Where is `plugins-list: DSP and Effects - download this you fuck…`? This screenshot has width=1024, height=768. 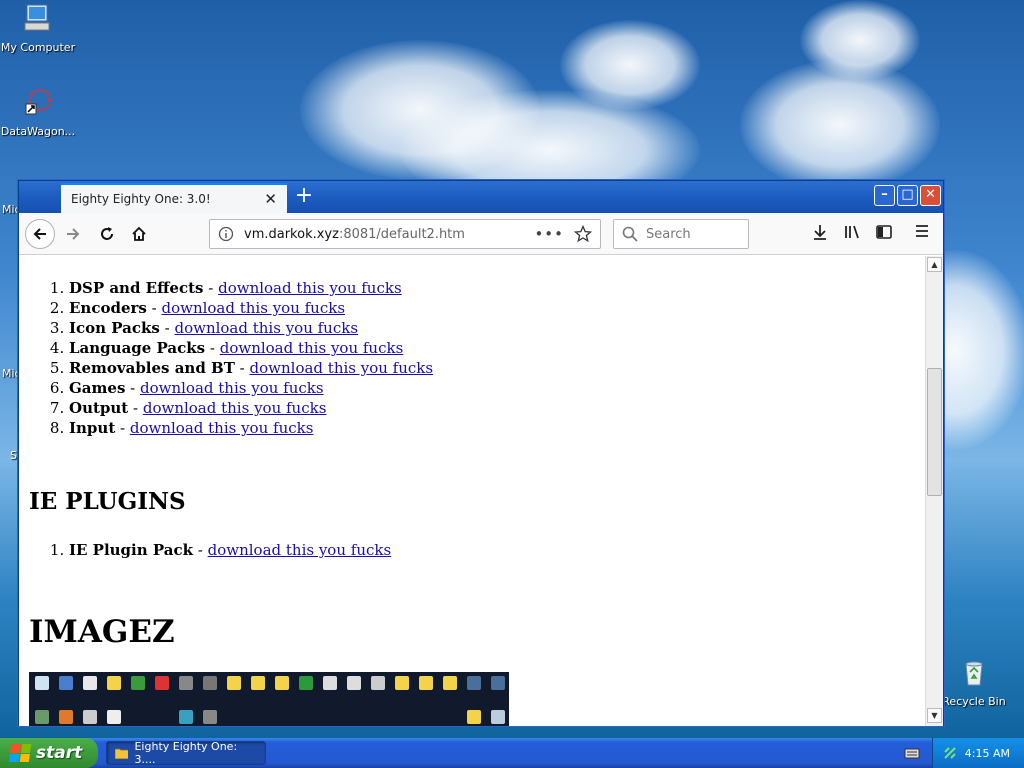 plugins-list: DSP and Effects - download this you fuck… is located at coordinates (251, 358).